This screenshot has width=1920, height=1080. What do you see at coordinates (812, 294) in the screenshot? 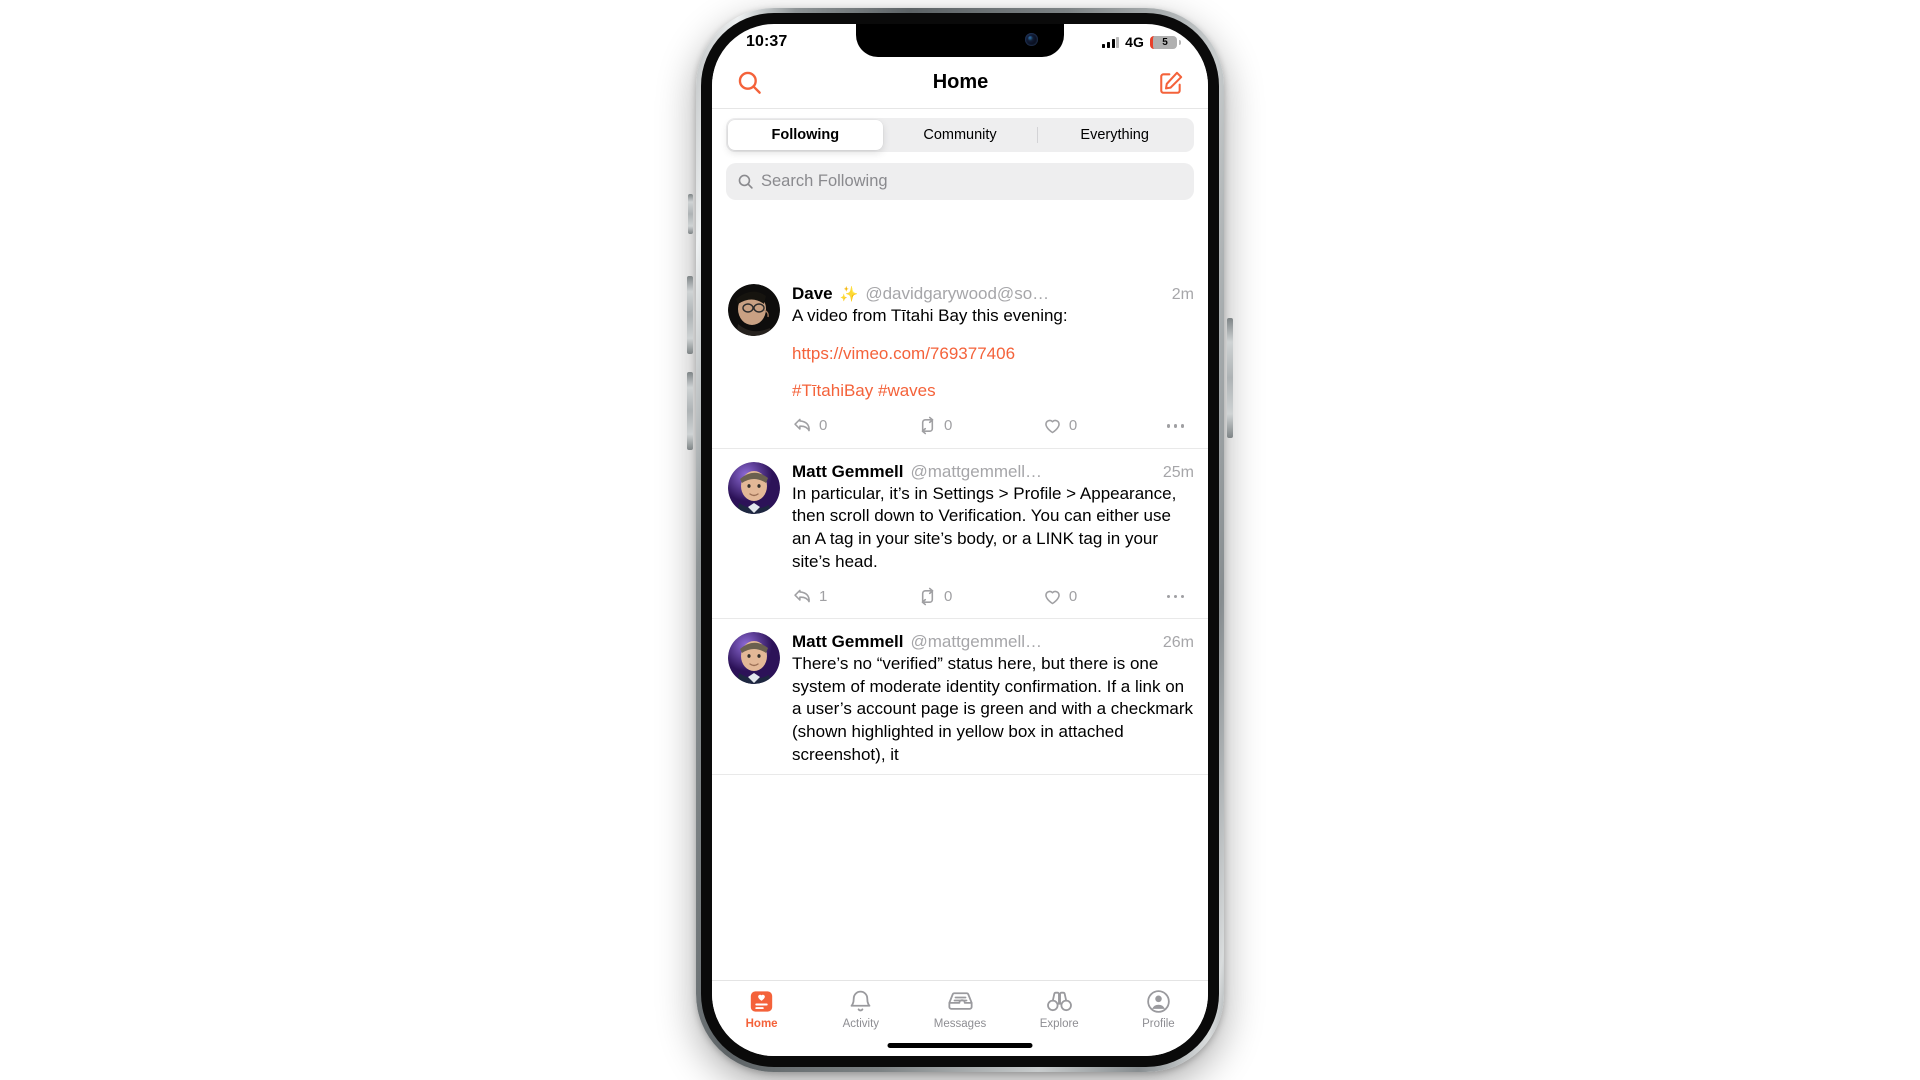
I see `post-author-name: Dave` at bounding box center [812, 294].